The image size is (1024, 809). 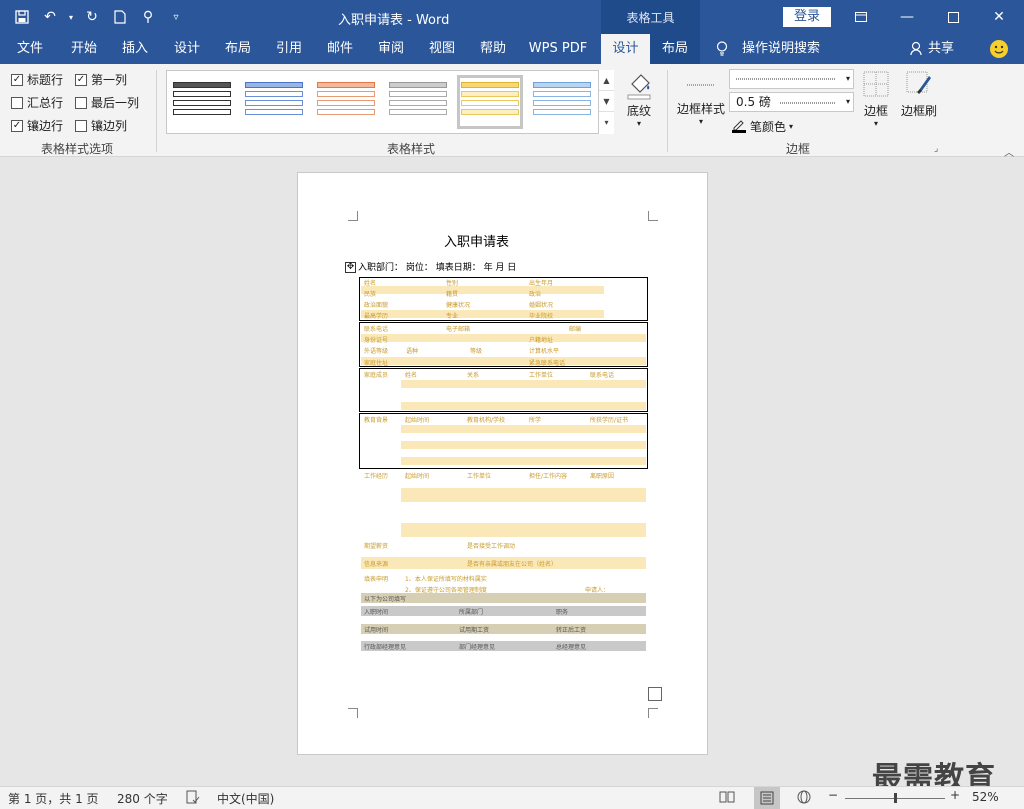 What do you see at coordinates (376, 340) in the screenshot?
I see `cell: 身份证号` at bounding box center [376, 340].